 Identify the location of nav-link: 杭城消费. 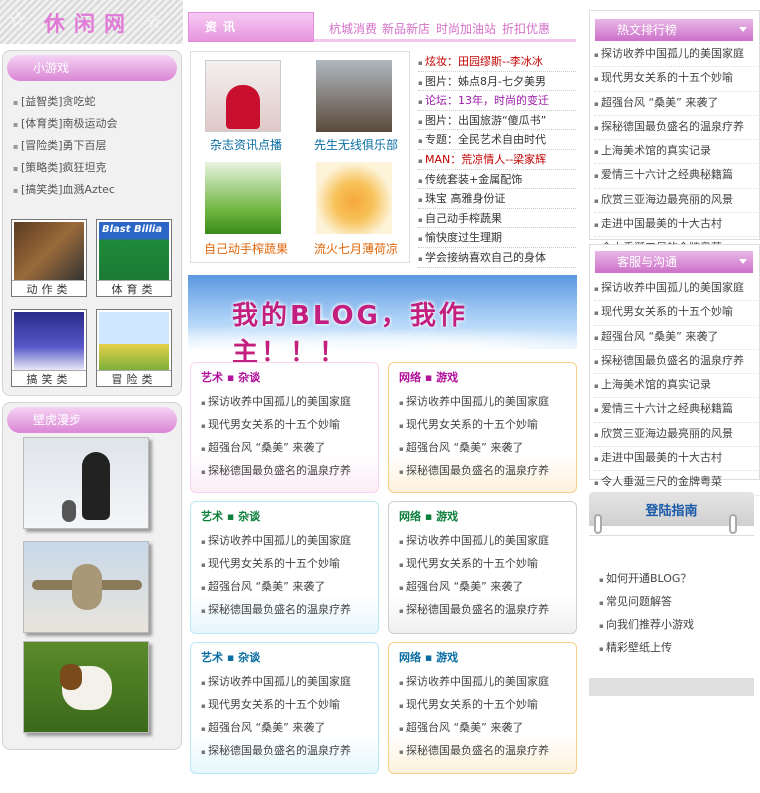
(353, 28).